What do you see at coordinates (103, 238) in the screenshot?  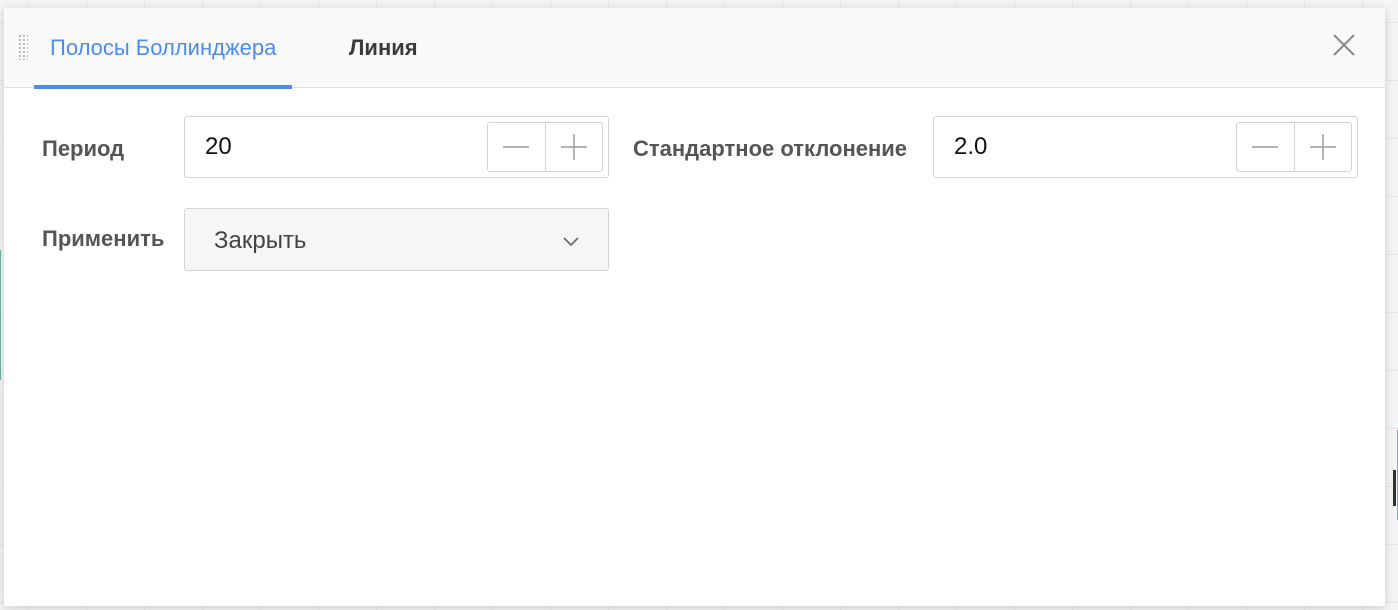 I see `apply-label: Применить` at bounding box center [103, 238].